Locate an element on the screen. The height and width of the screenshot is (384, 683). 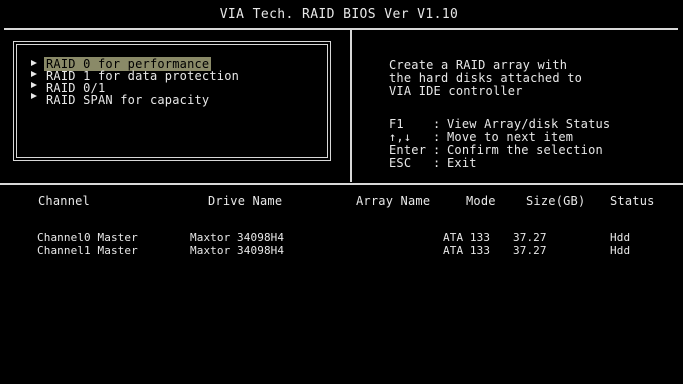
header-drive-name: Drive Name is located at coordinates (245, 201).